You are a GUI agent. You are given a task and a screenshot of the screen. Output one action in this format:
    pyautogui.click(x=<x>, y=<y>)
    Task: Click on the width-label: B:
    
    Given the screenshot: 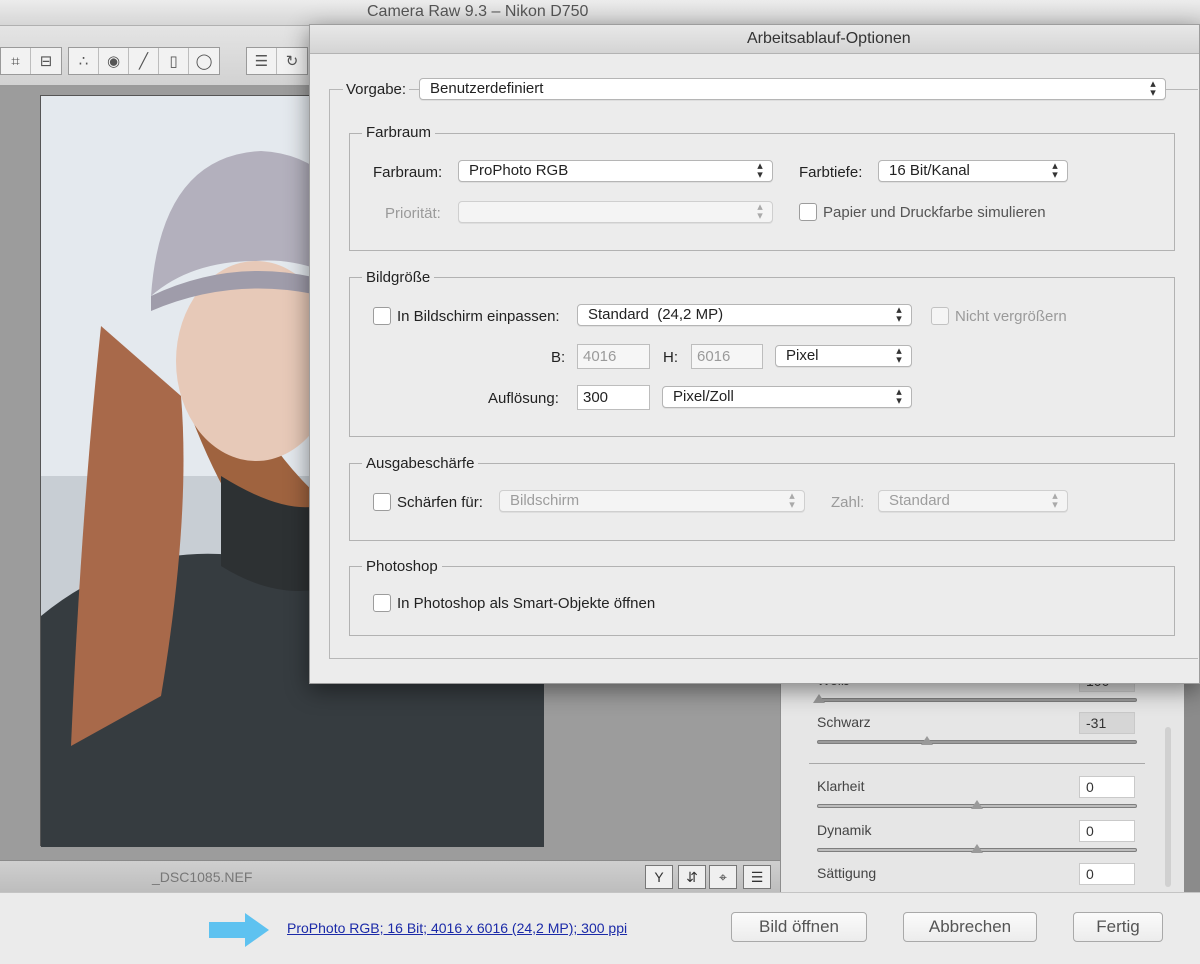 What is the action you would take?
    pyautogui.click(x=558, y=357)
    